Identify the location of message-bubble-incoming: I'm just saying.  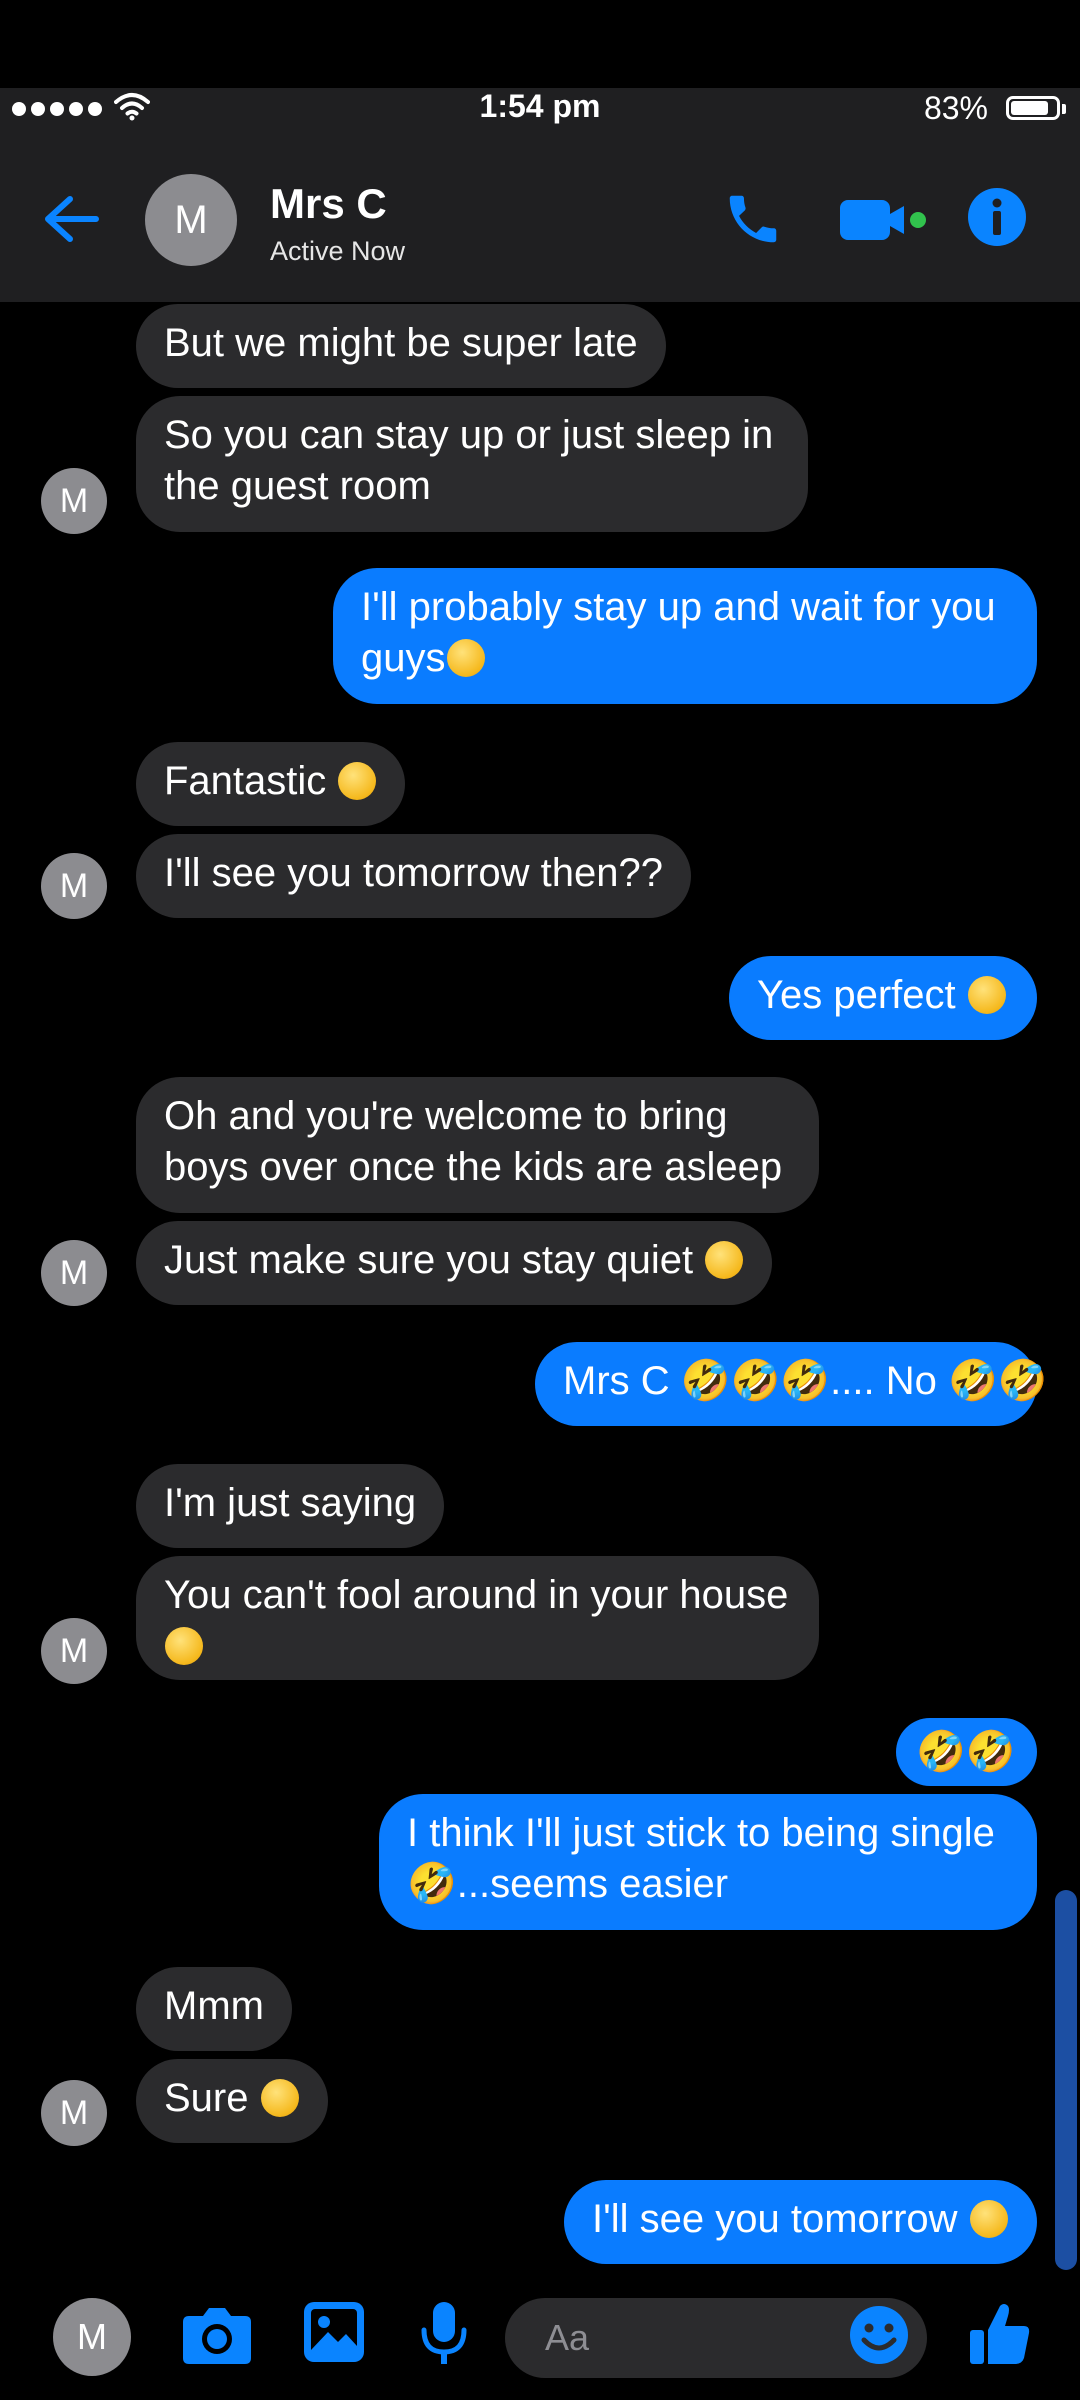
(290, 1506).